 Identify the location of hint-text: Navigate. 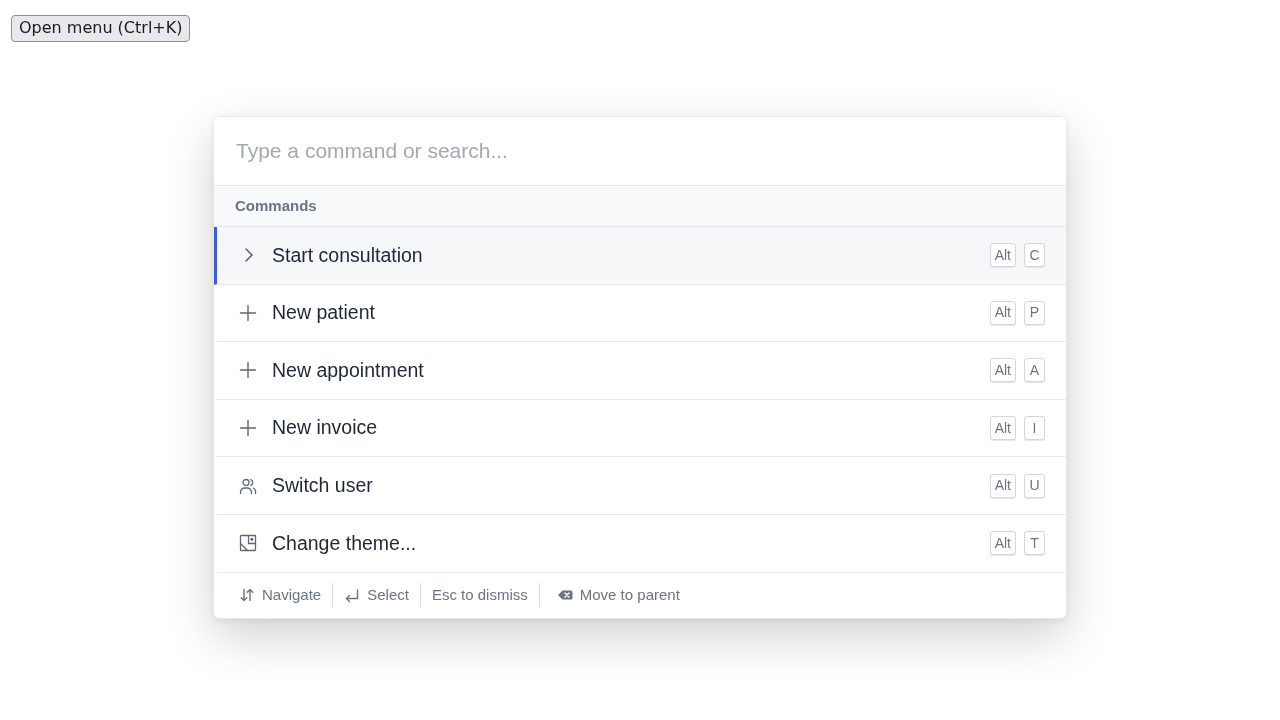
(292, 594).